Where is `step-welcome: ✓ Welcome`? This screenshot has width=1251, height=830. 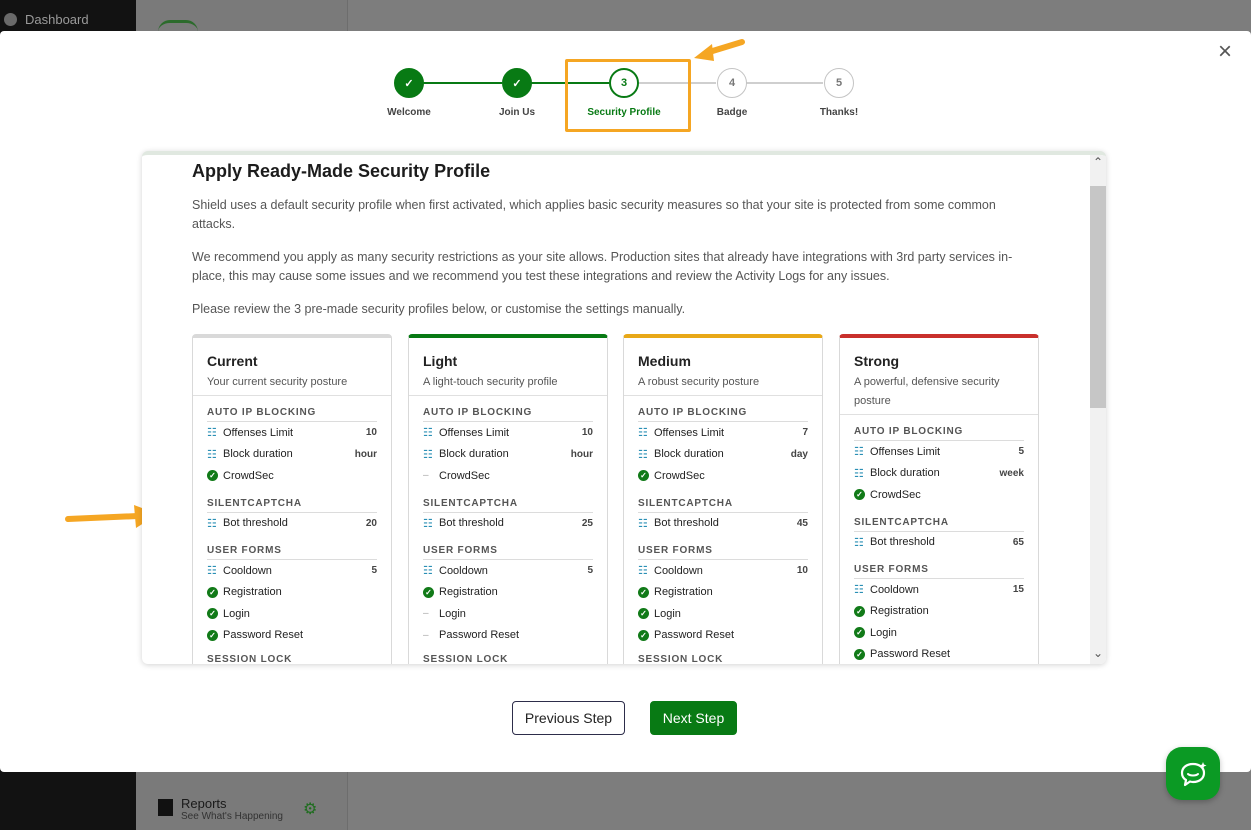 step-welcome: ✓ Welcome is located at coordinates (409, 93).